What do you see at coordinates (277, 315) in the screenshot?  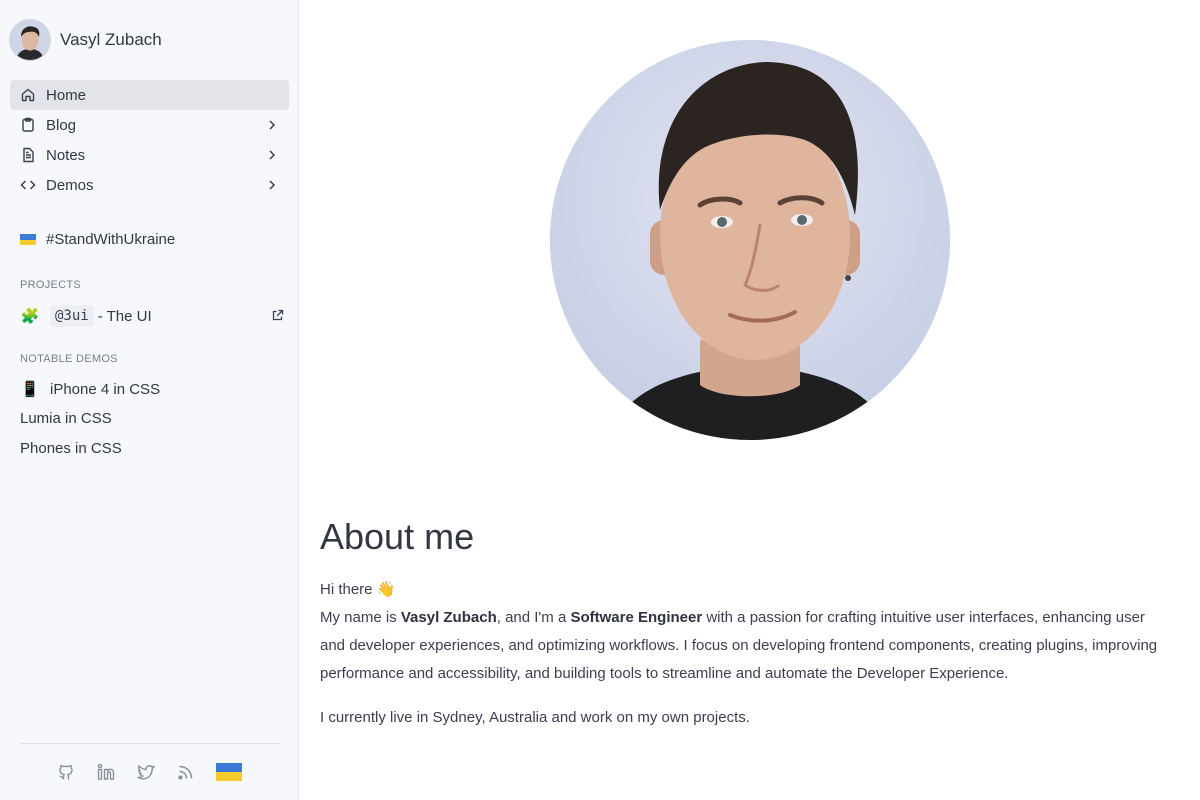 I see `external-link-icon` at bounding box center [277, 315].